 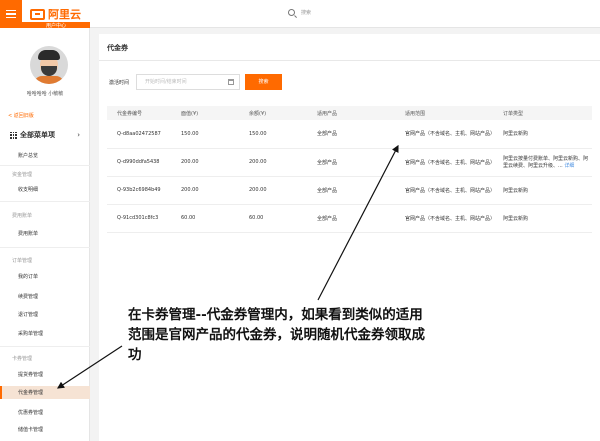 I want to click on sidebar-item-my-orders: 我的订单, so click(x=45, y=276).